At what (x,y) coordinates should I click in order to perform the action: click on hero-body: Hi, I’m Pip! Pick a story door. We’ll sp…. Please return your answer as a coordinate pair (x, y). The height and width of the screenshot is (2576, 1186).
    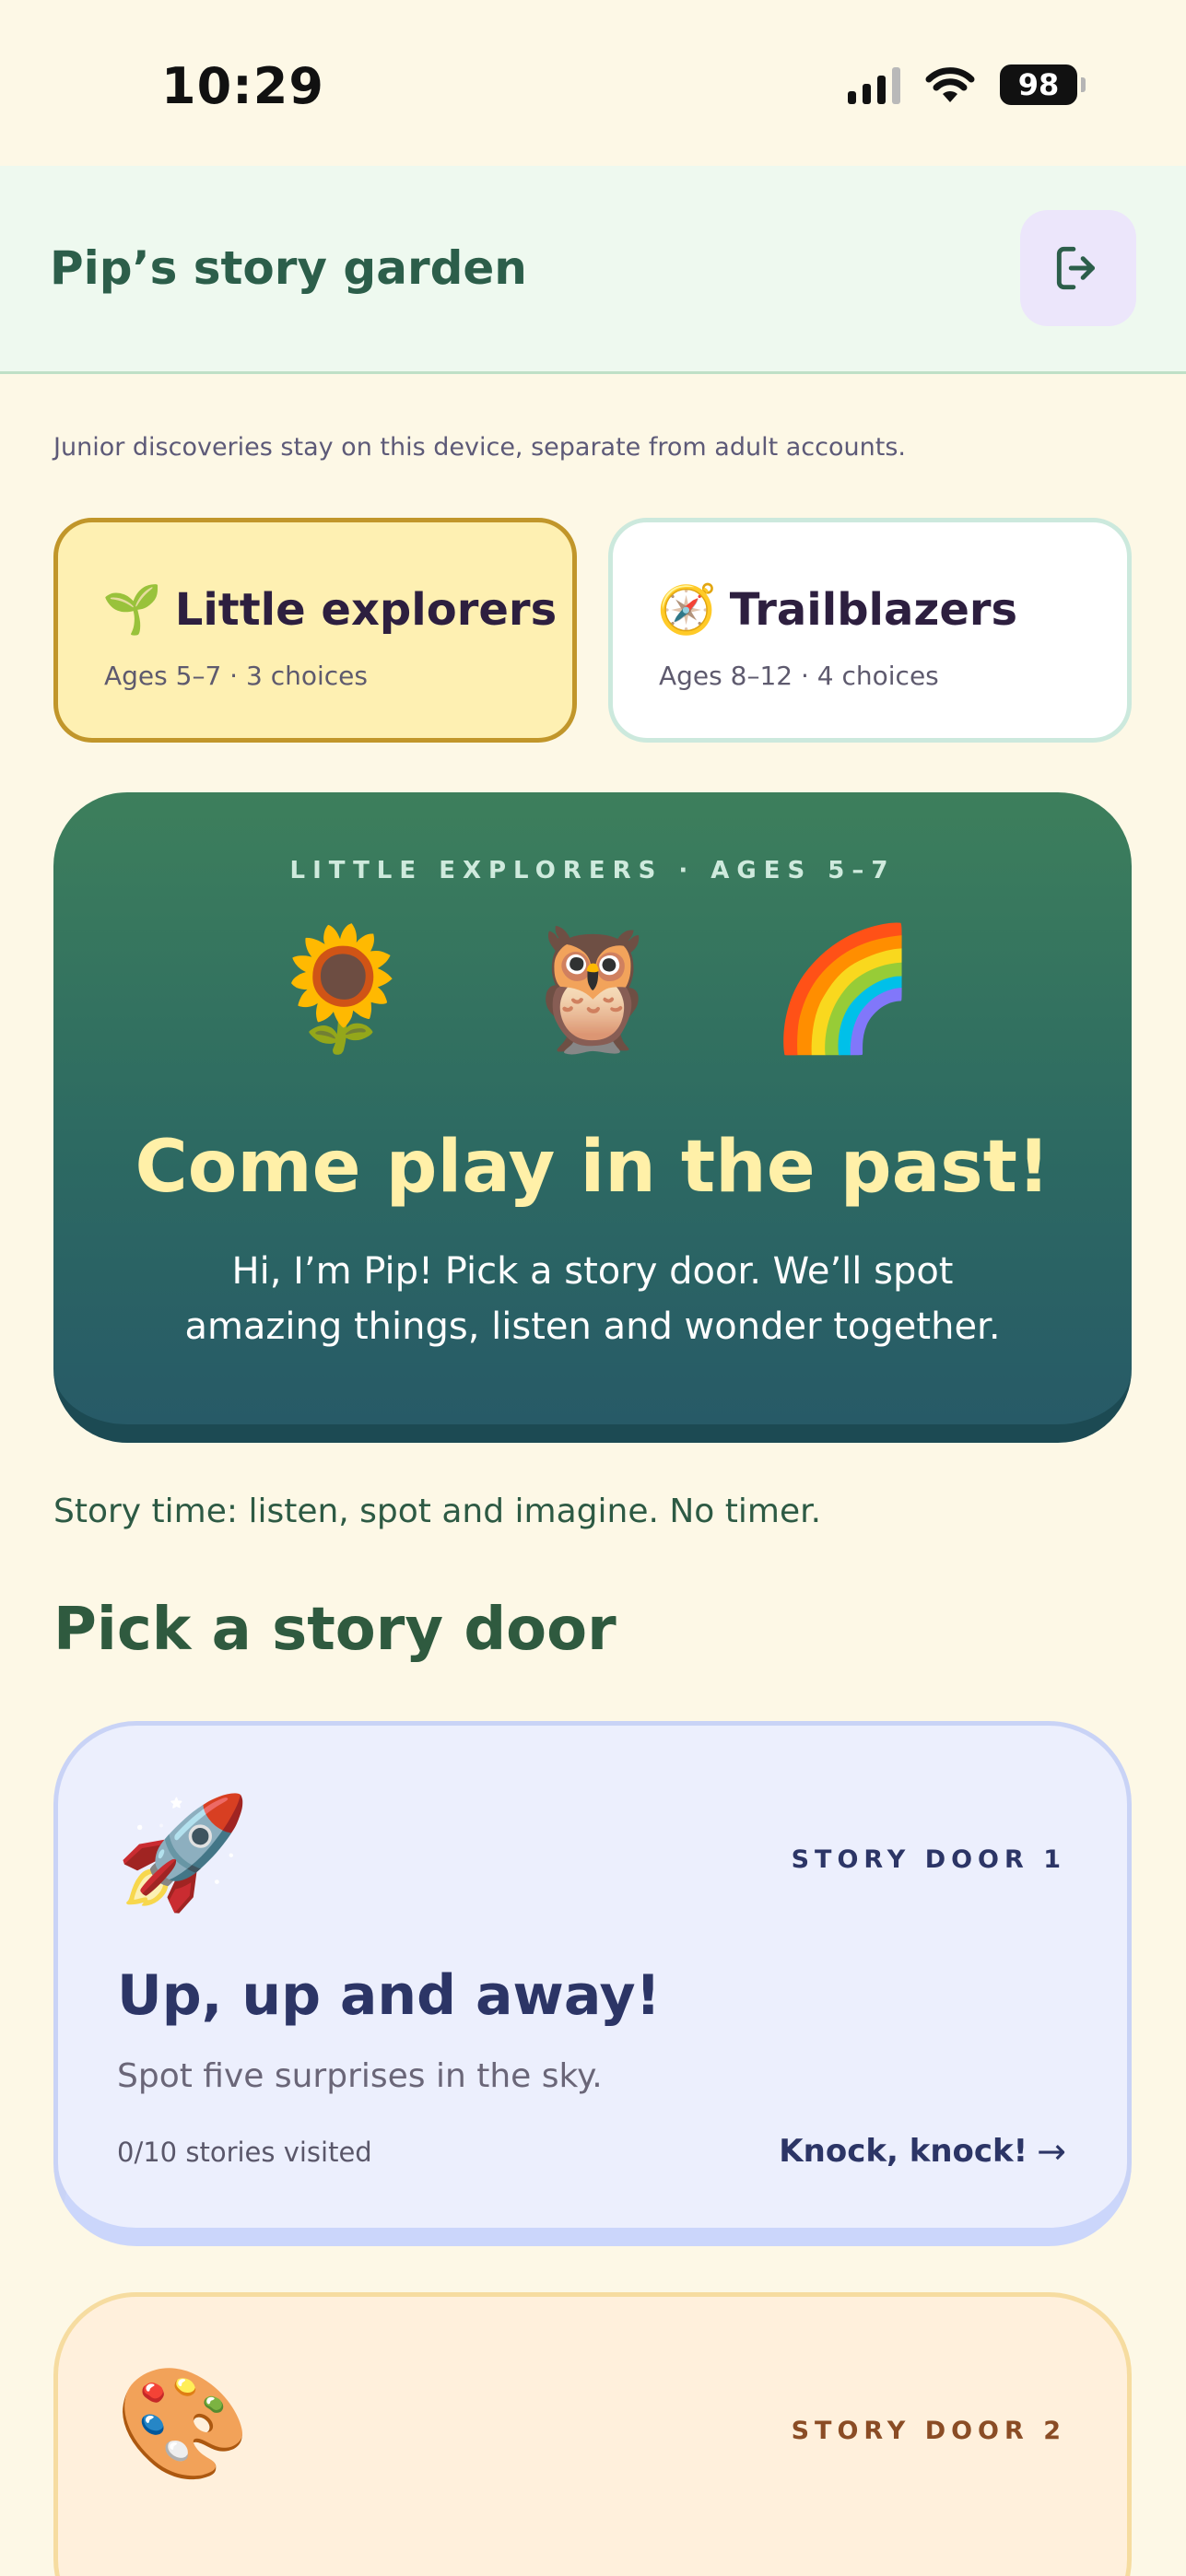
    Looking at the image, I should click on (592, 1299).